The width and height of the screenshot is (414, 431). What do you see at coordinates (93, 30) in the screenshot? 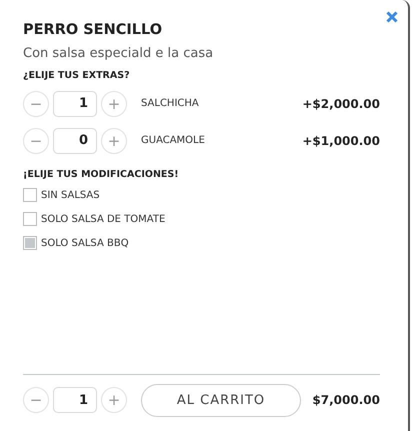
I see `product-title: PERRO SENCILLO` at bounding box center [93, 30].